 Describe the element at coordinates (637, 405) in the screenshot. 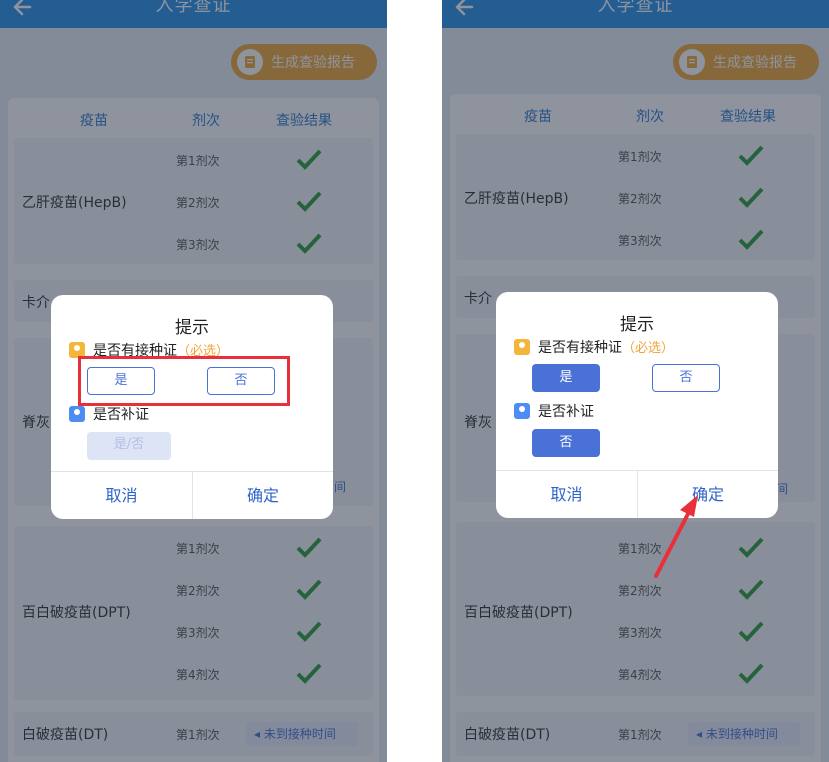

I see `prompt-dialog: 提示 是否有接种证（必选） 是 否 是否补证 否 取消 确定` at that location.